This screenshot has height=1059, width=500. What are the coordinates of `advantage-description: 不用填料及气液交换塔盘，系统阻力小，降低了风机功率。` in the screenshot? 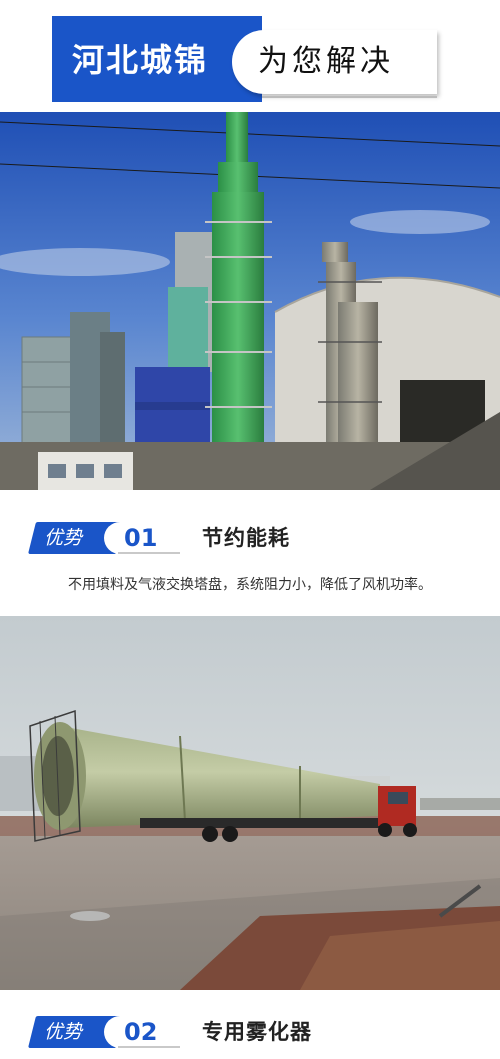 It's located at (250, 585).